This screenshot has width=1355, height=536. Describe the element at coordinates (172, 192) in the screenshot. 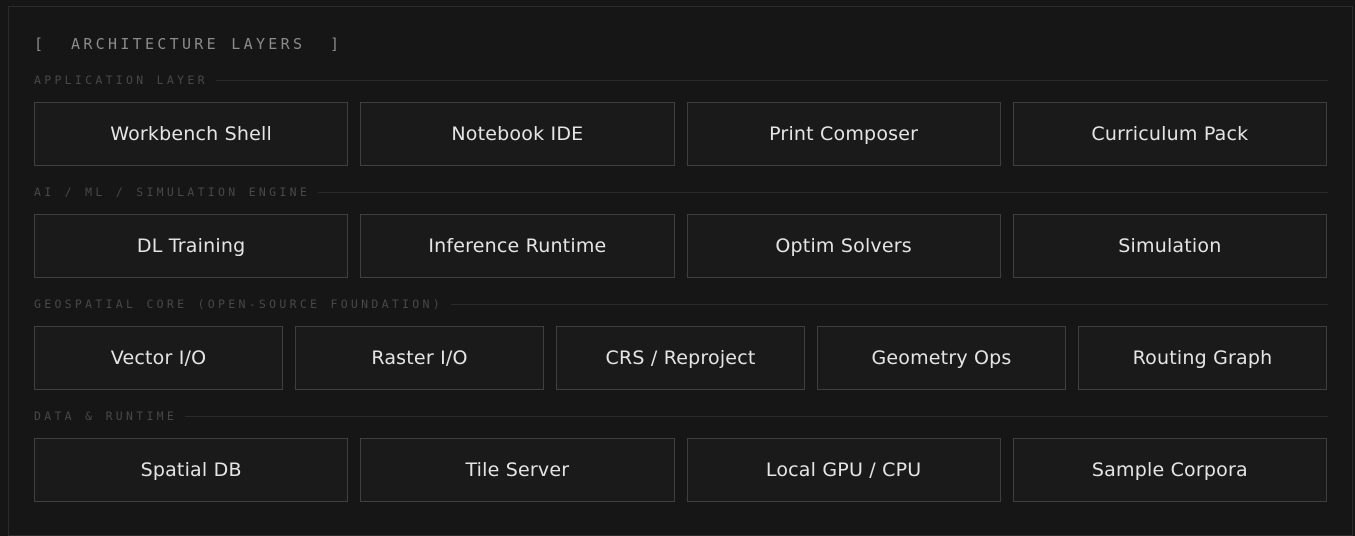

I see `section-label: AI / ML / SIMULATION ENGINE` at that location.